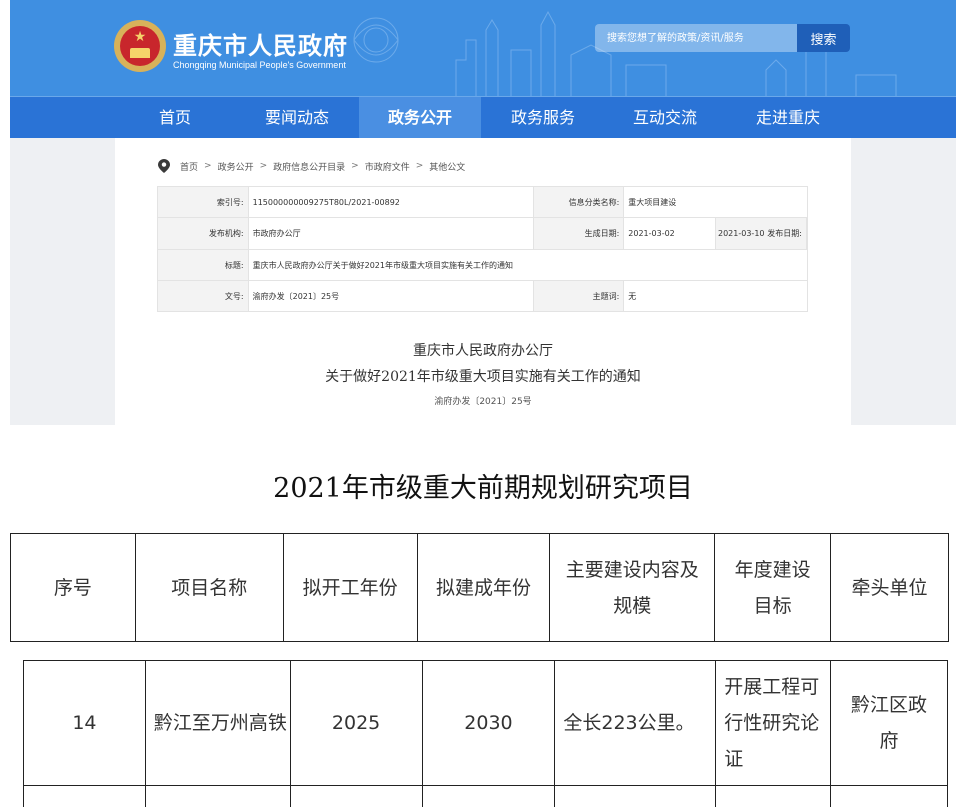  What do you see at coordinates (483, 402) in the screenshot?
I see `document-number: 渝府办发〔2021〕25号` at bounding box center [483, 402].